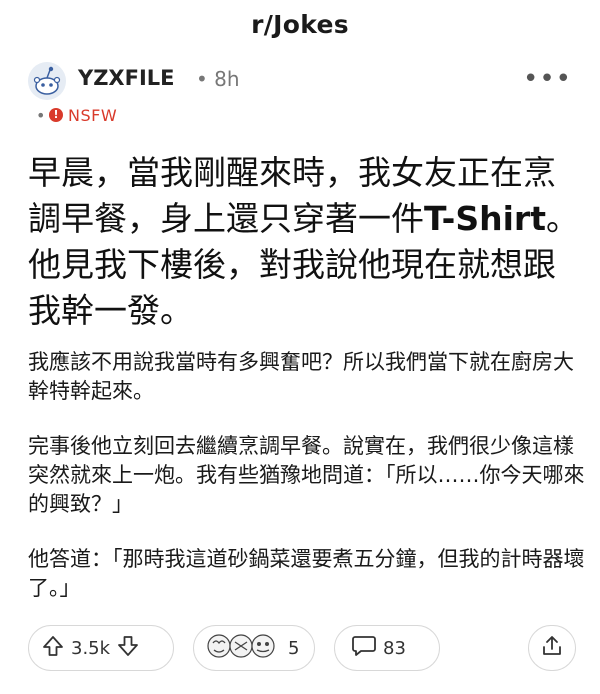 The width and height of the screenshot is (600, 694). I want to click on post-timestamp: • 8h, so click(218, 79).